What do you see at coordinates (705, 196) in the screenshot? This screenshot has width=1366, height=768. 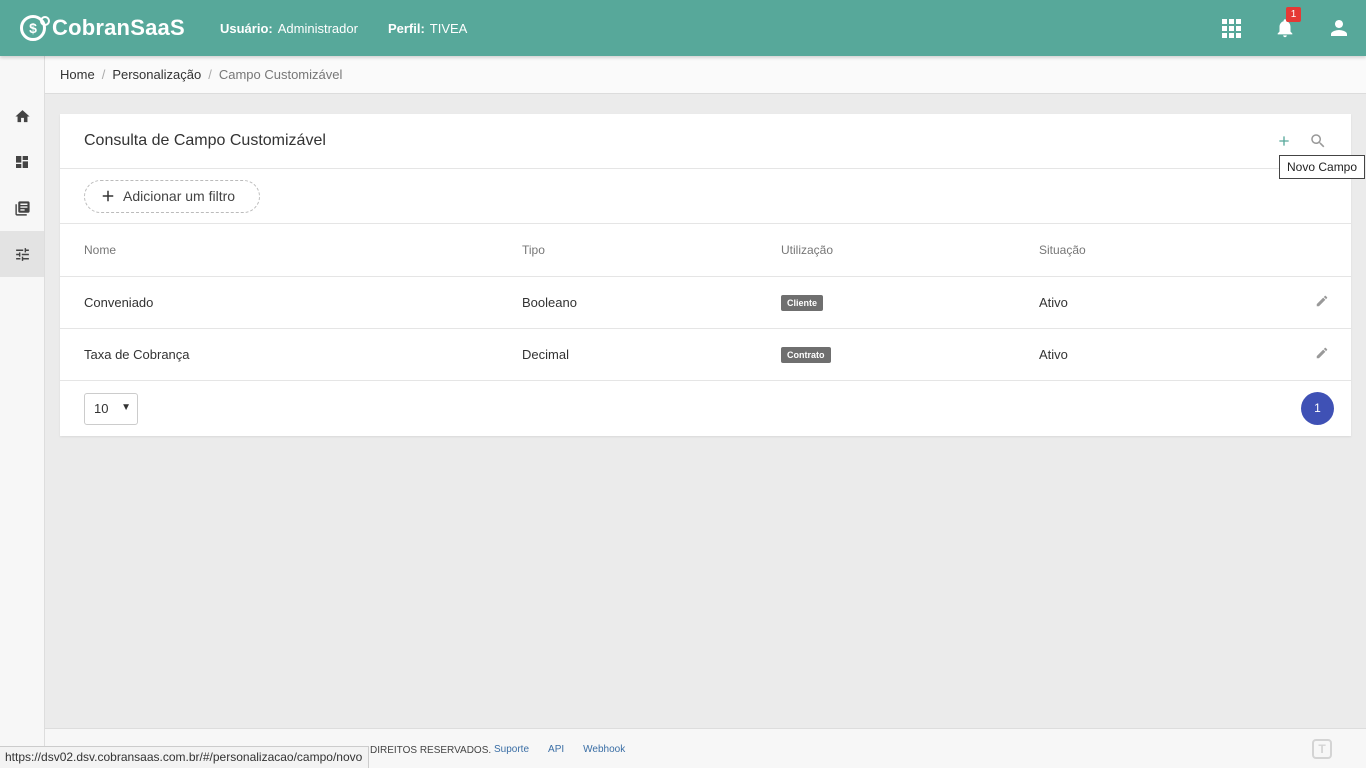 I see `filter-row: Adicionar um filtro` at bounding box center [705, 196].